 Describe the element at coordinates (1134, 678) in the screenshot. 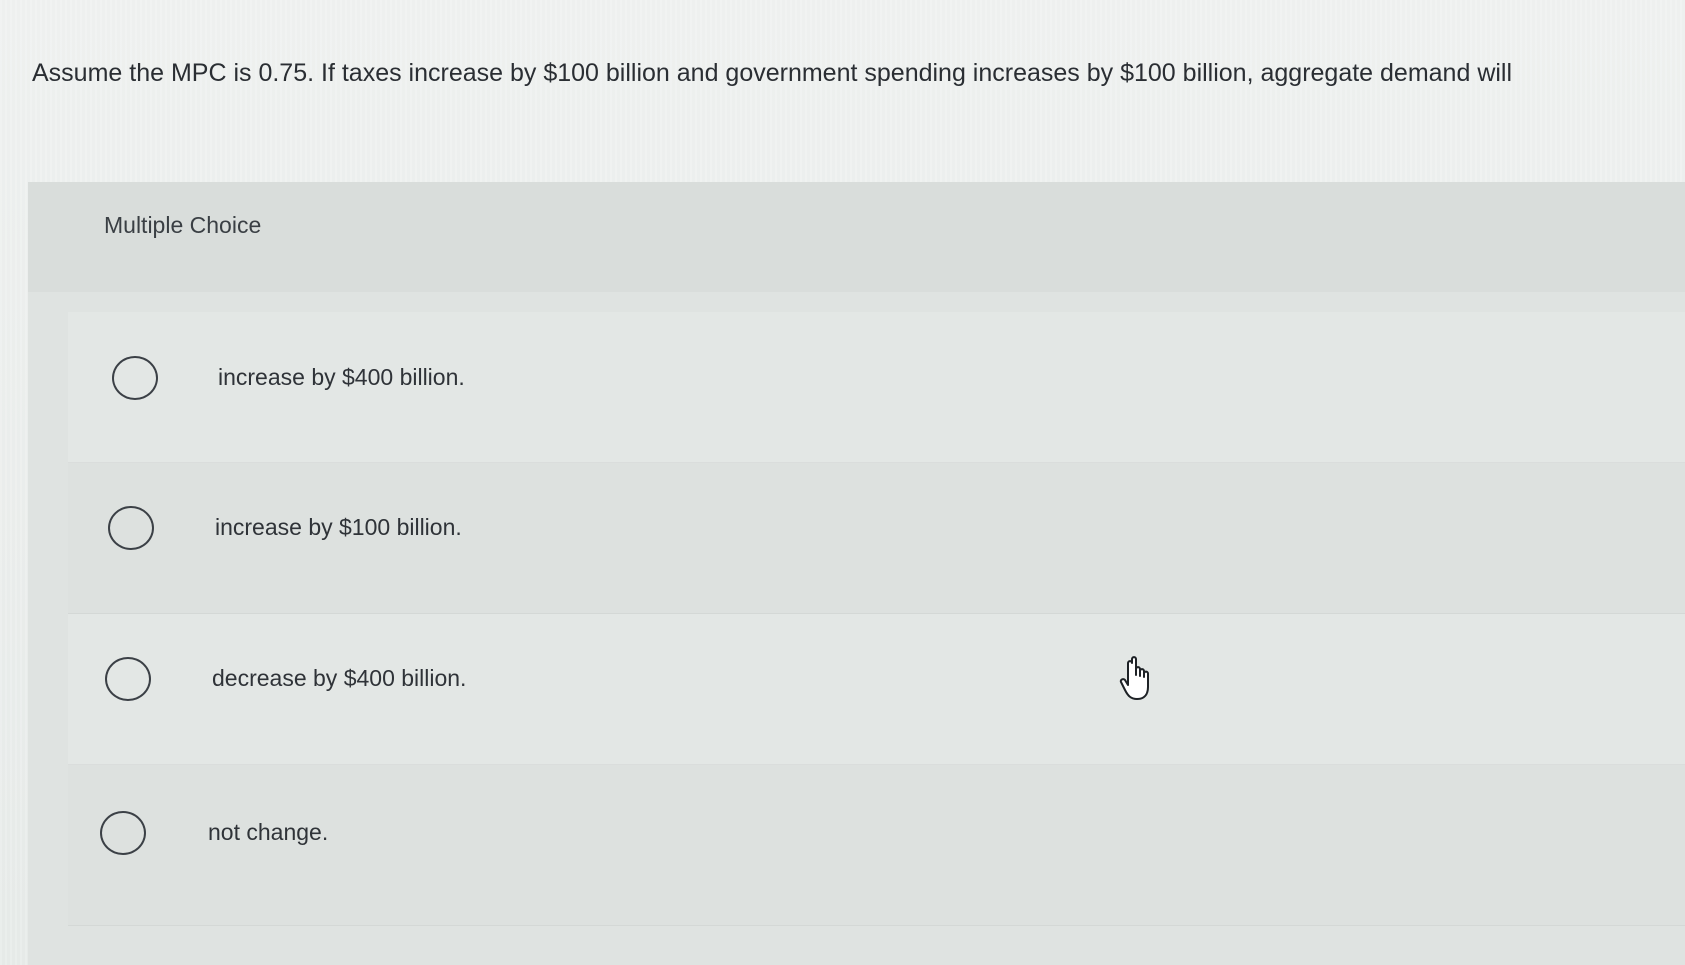

I see `hand-pointer-icon` at that location.